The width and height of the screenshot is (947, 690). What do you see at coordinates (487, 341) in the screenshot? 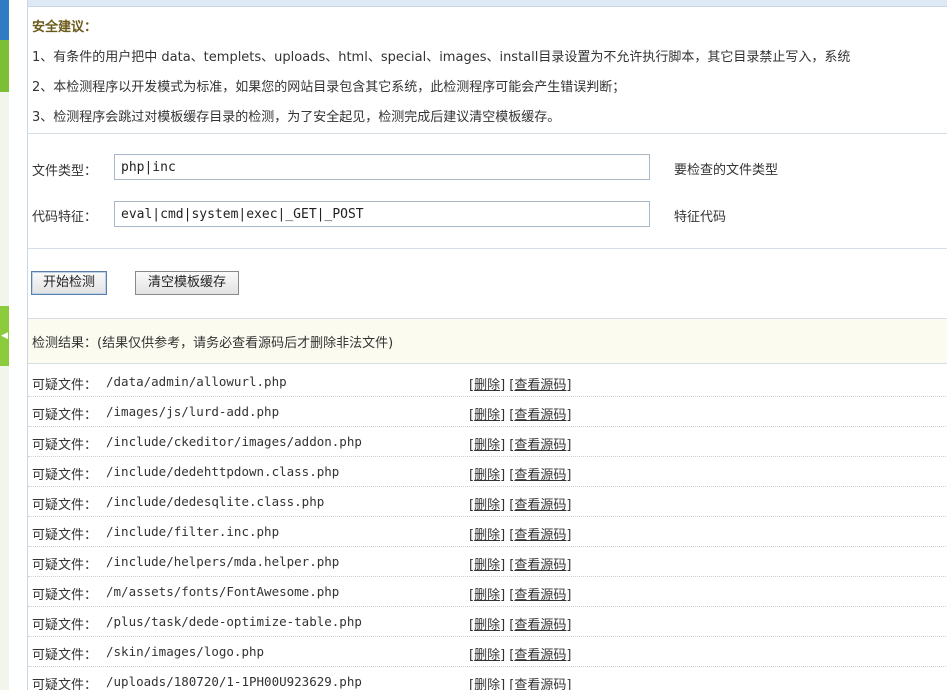
I see `result-header: 检测结果：(结果仅供参考，请务必查看源码后才删除非法文件)` at bounding box center [487, 341].